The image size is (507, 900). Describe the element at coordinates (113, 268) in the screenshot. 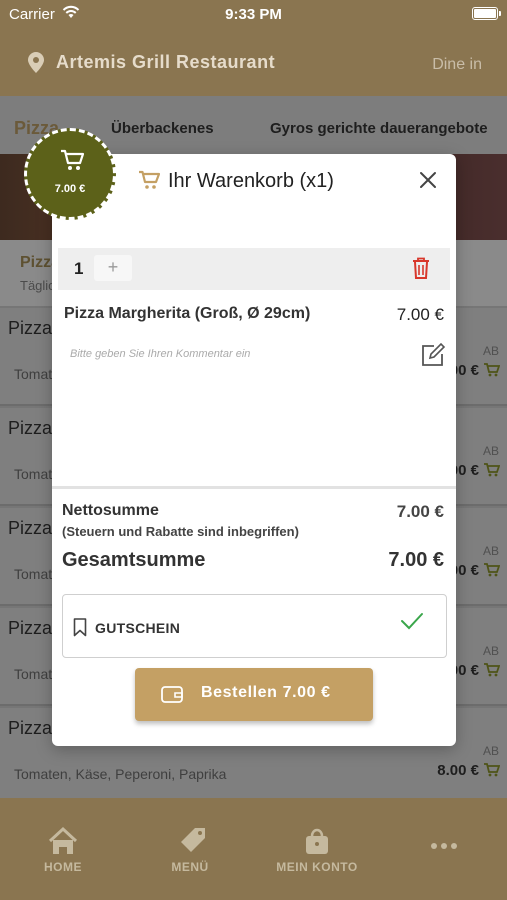

I see `increase-quantity-button: +` at that location.